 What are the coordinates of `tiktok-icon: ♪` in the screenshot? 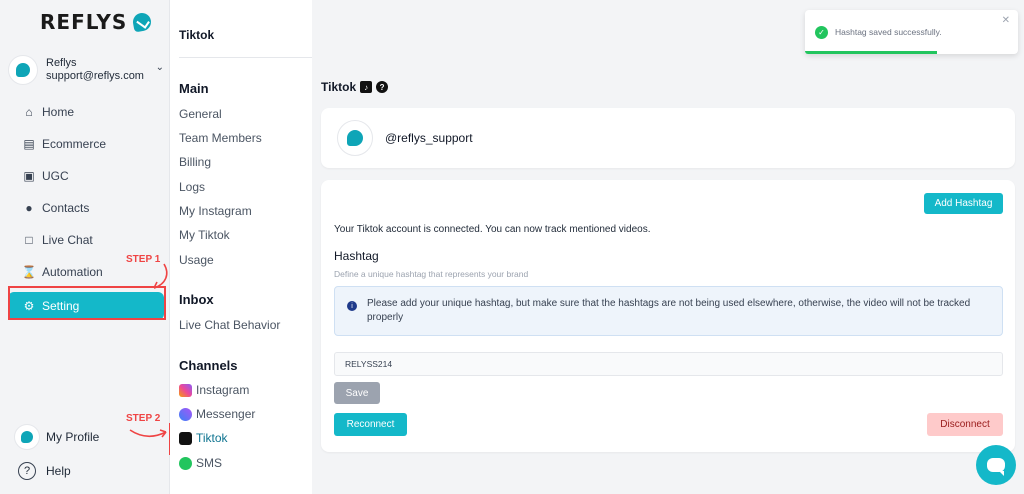 It's located at (366, 87).